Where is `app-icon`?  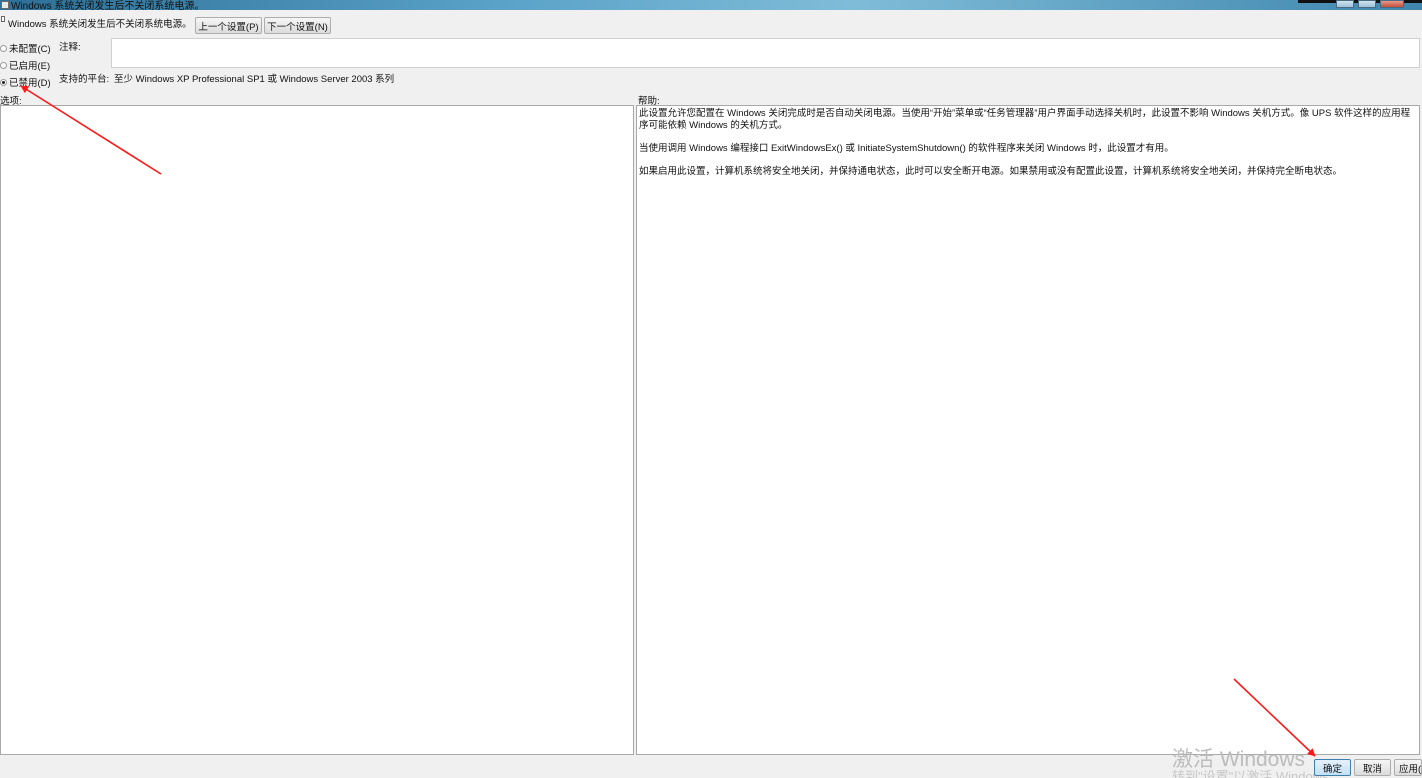 app-icon is located at coordinates (5, 5).